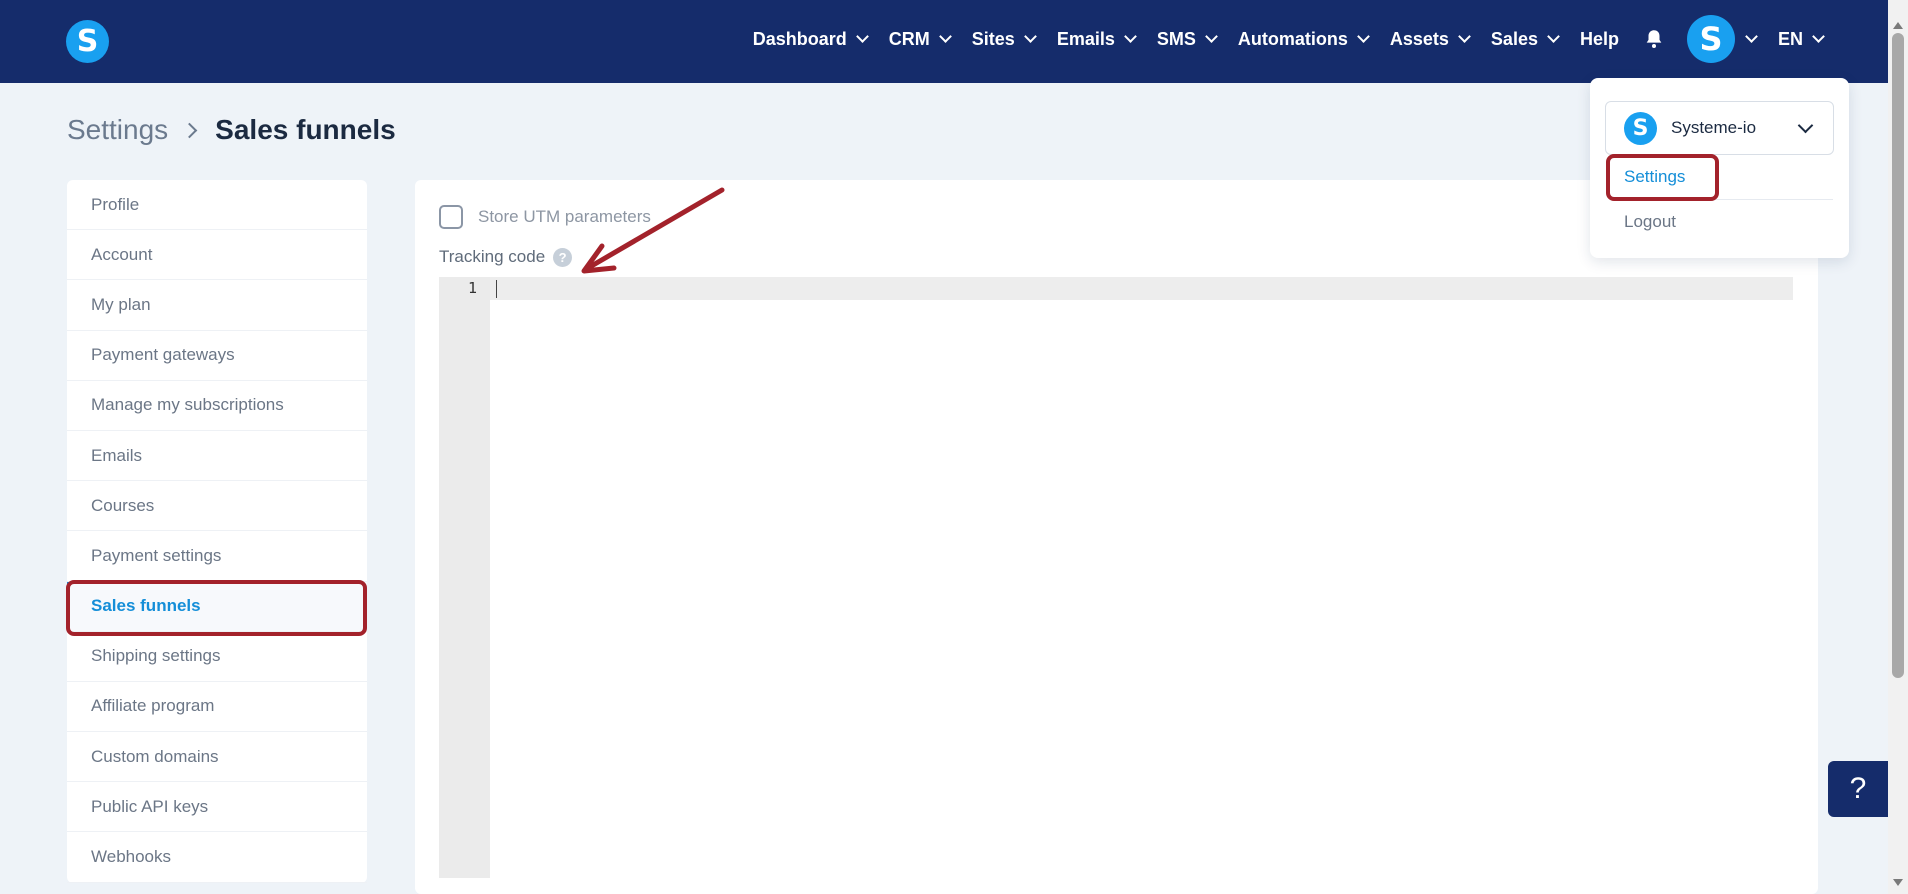 The image size is (1908, 894). Describe the element at coordinates (217, 506) in the screenshot. I see `sidebar-item-courses: Courses` at that location.